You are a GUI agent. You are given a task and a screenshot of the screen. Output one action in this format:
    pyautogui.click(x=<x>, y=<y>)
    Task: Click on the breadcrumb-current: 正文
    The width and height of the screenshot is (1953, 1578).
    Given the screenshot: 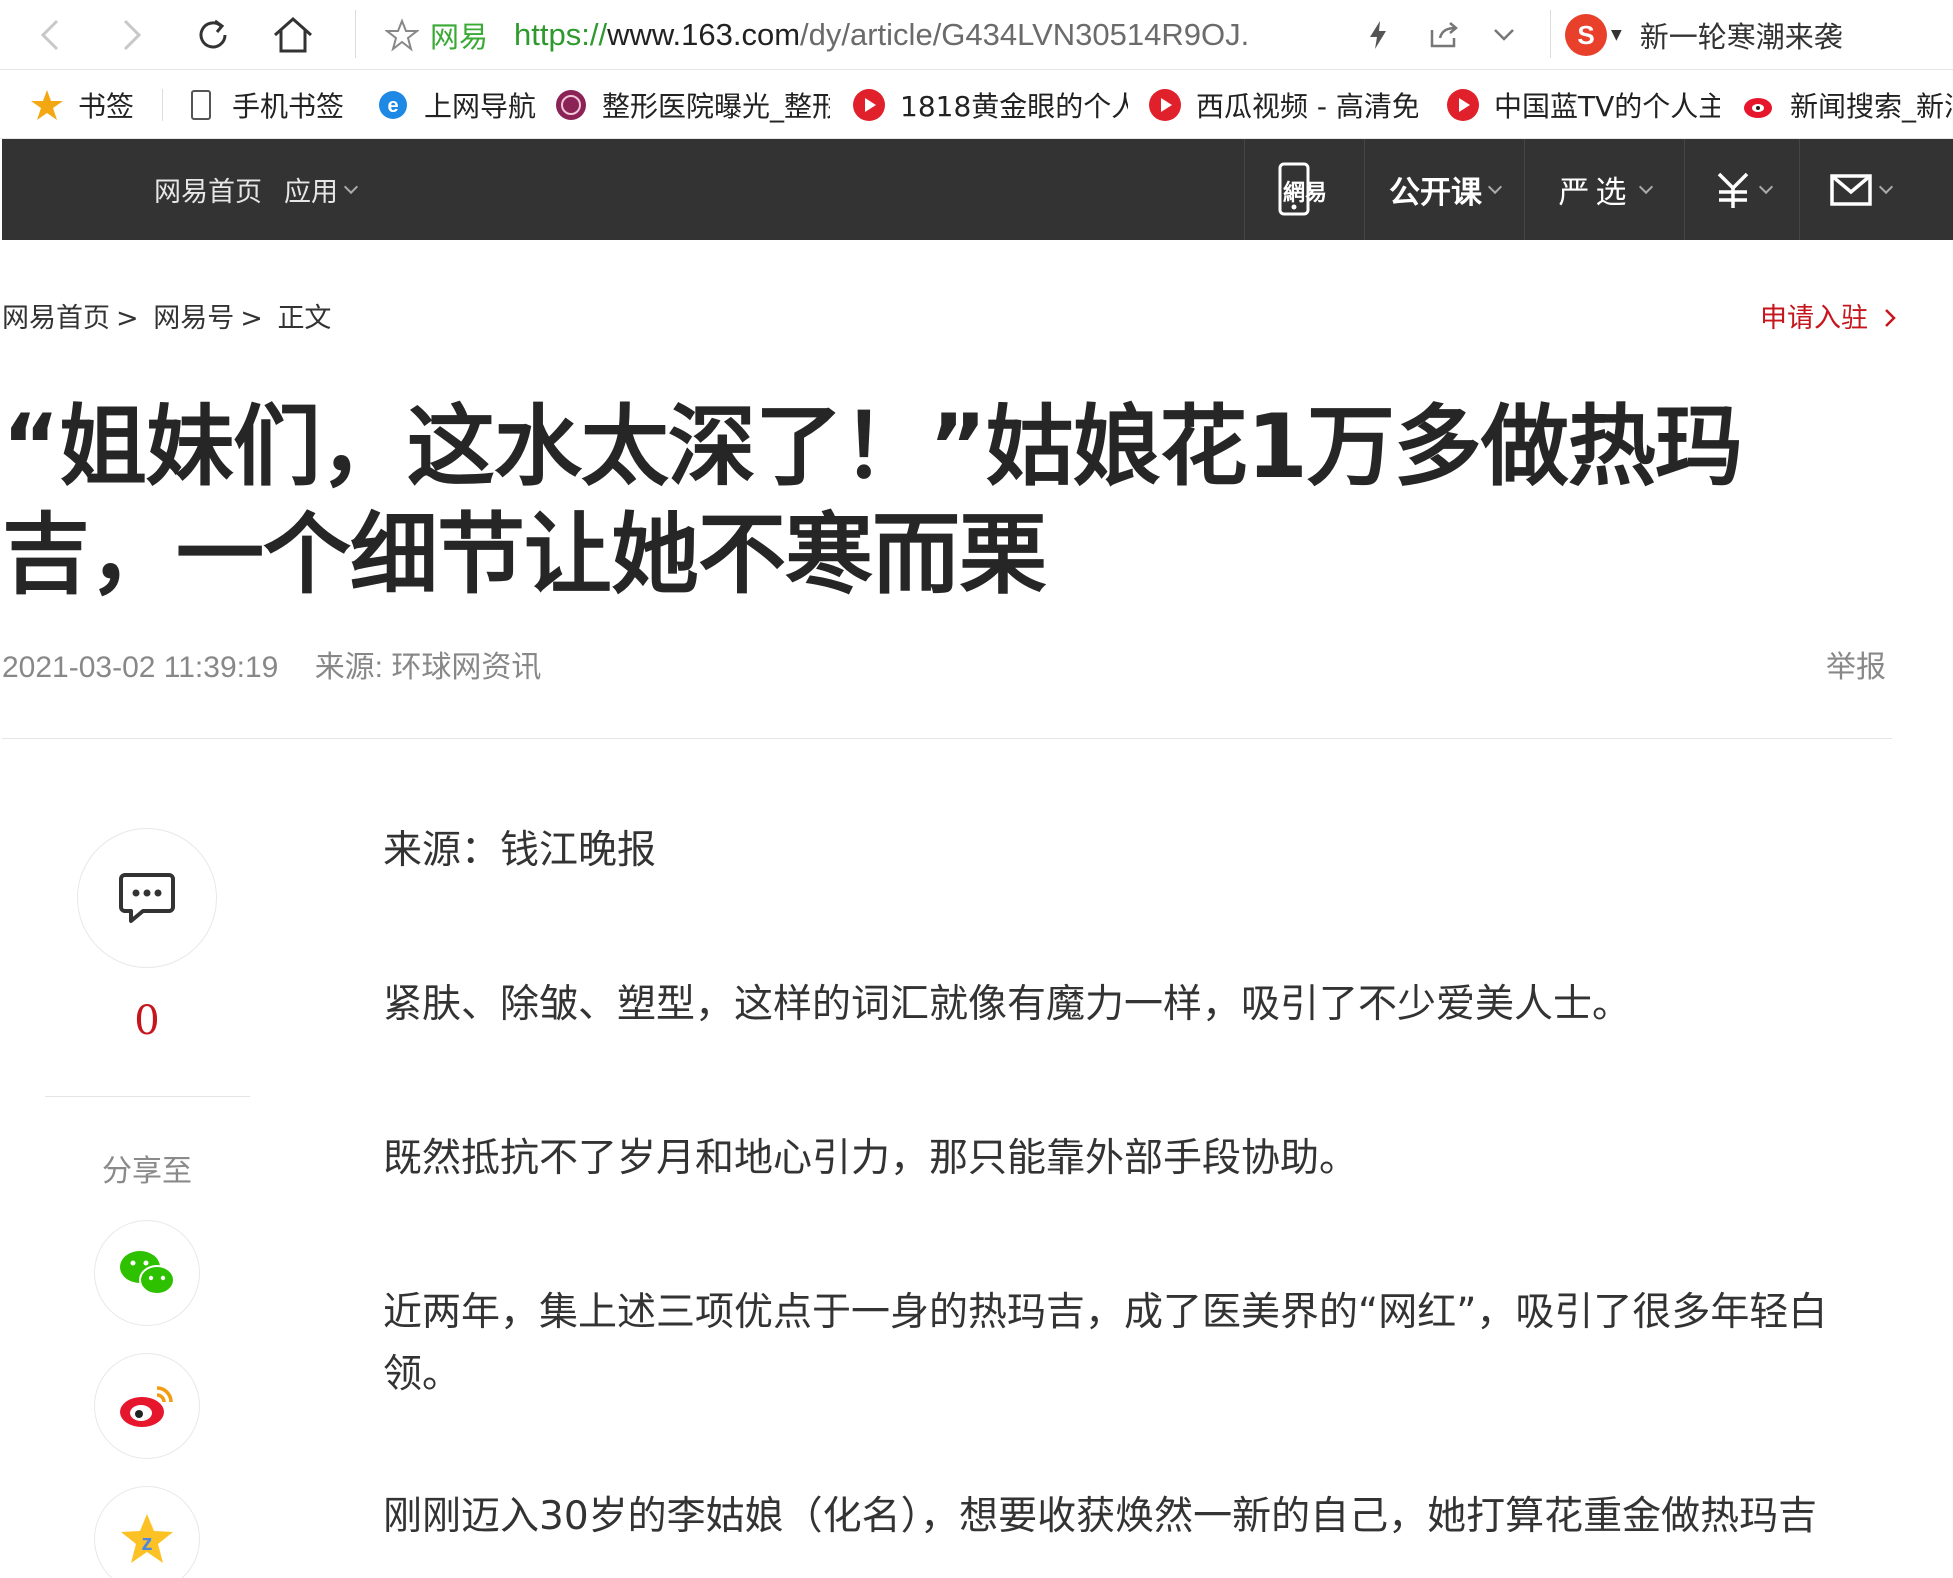 What is the action you would take?
    pyautogui.click(x=304, y=318)
    